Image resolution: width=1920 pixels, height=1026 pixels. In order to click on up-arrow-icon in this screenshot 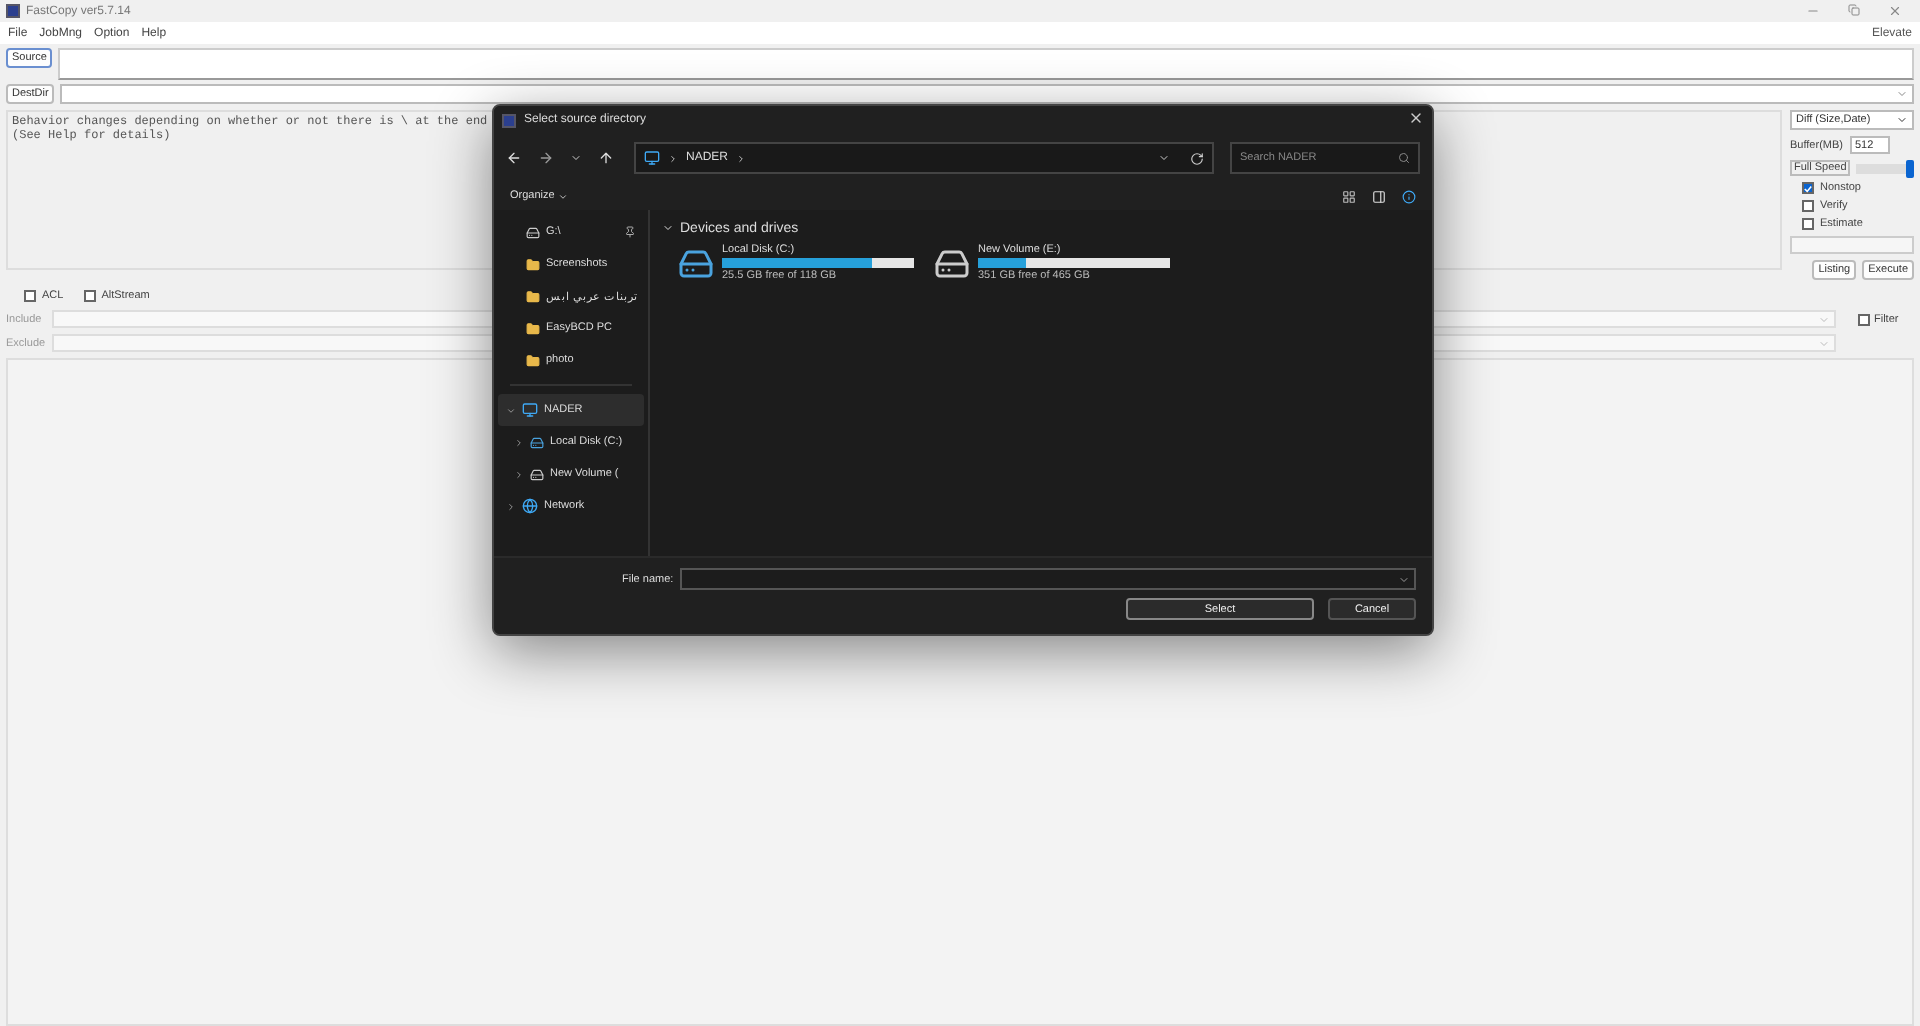, I will do `click(606, 158)`.